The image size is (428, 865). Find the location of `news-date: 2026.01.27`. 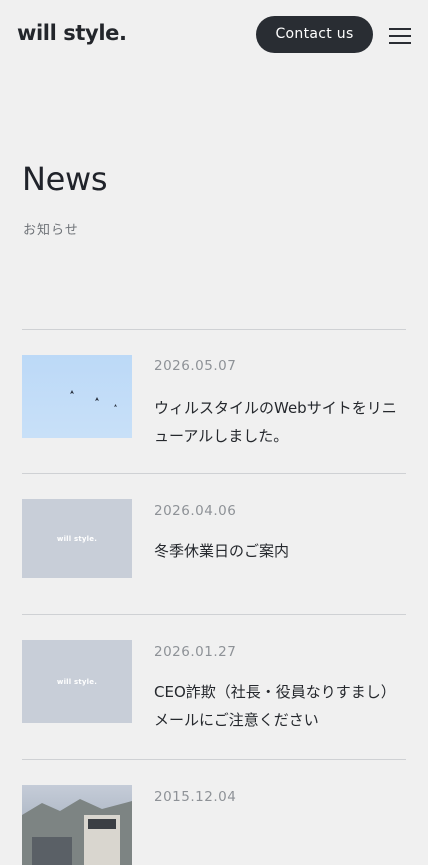

news-date: 2026.01.27 is located at coordinates (195, 652).